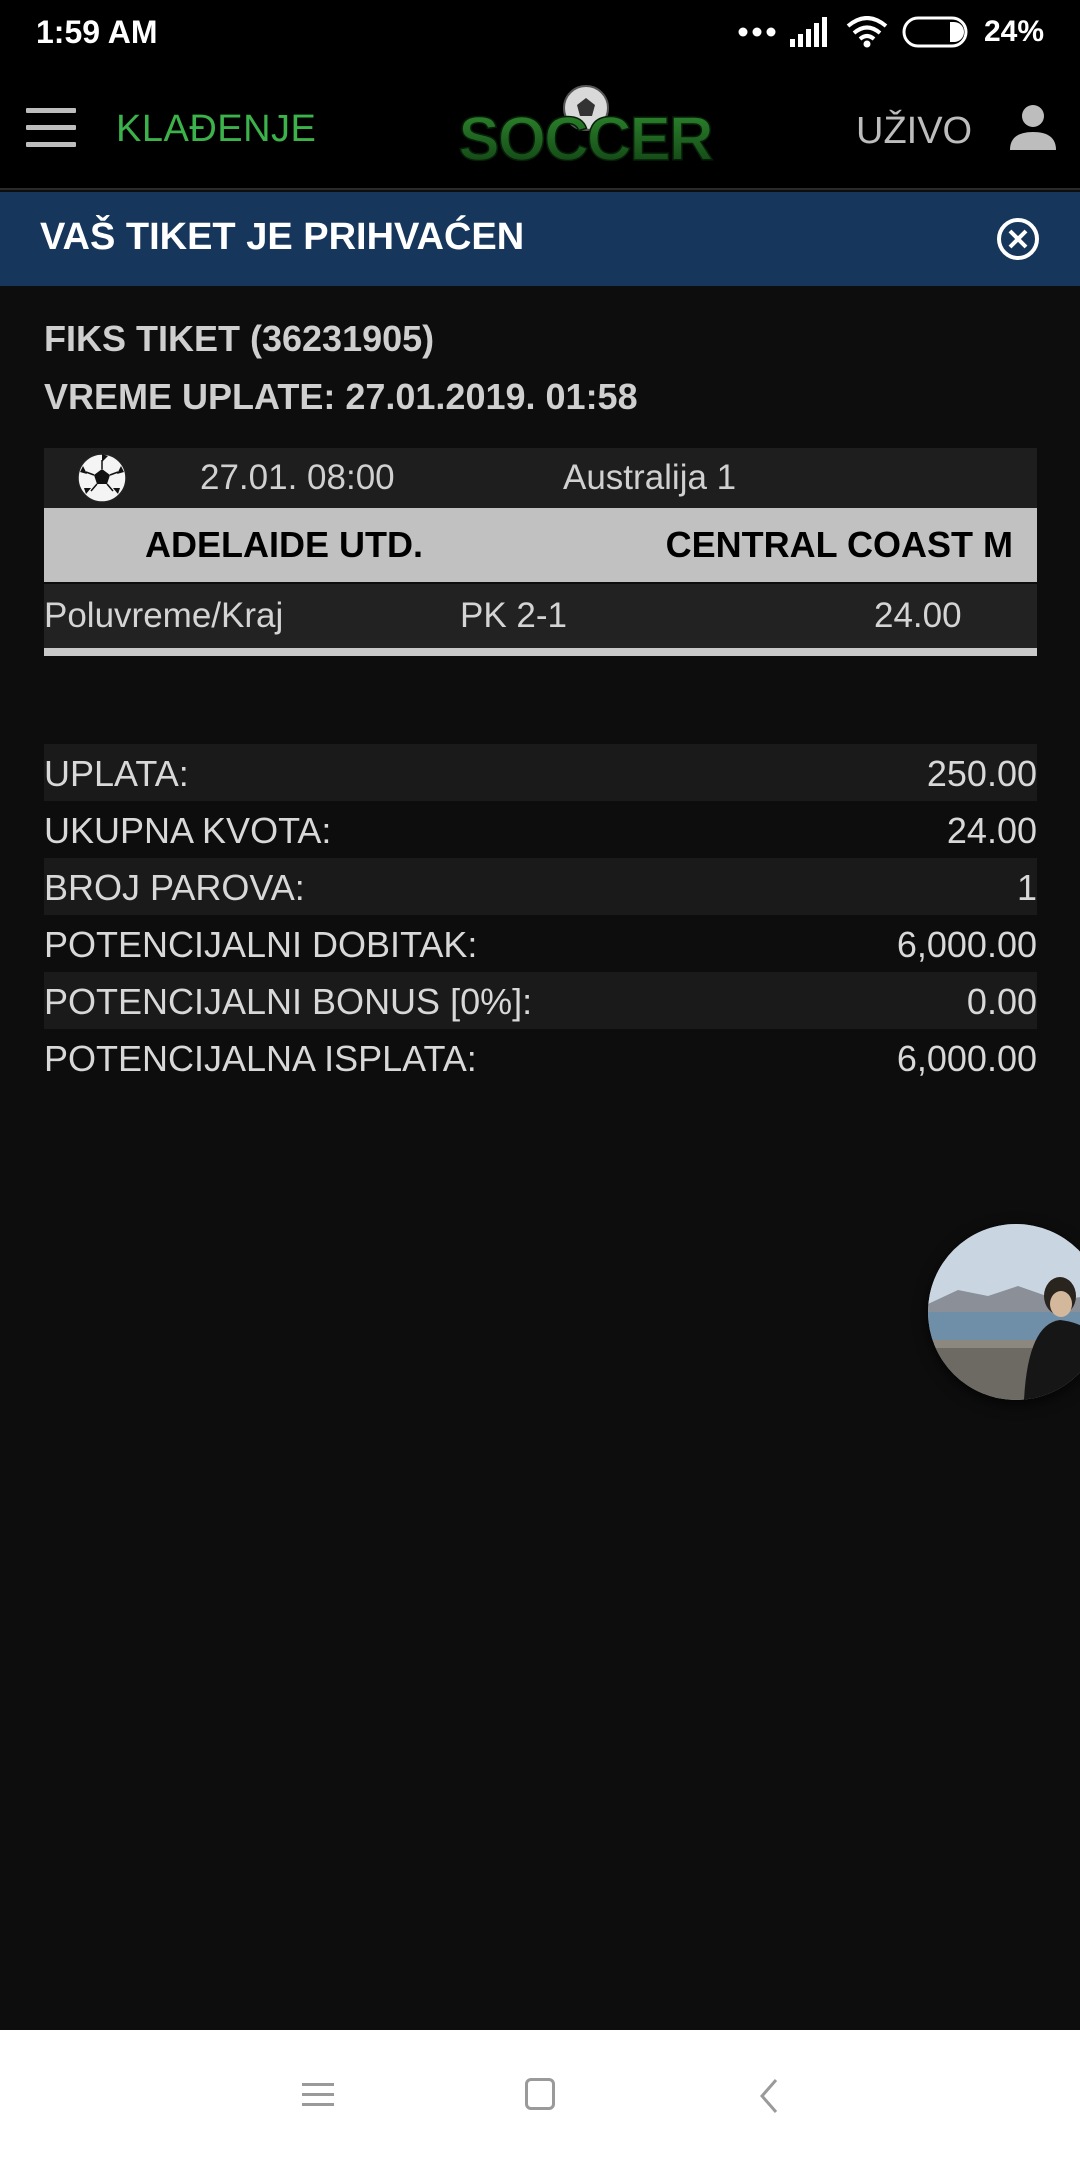 The image size is (1080, 2160). Describe the element at coordinates (164, 615) in the screenshot. I see `bet-market: Poluvreme/Kraj` at that location.